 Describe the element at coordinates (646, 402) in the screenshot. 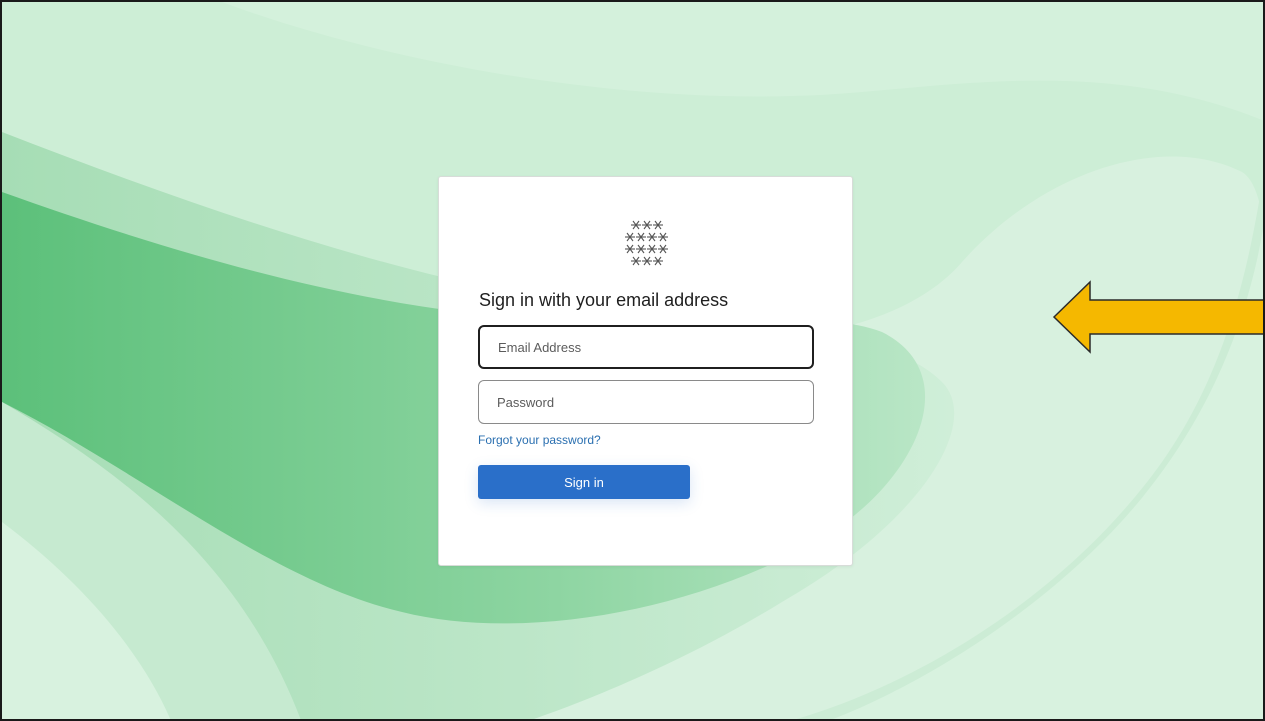

I see `password-field` at that location.